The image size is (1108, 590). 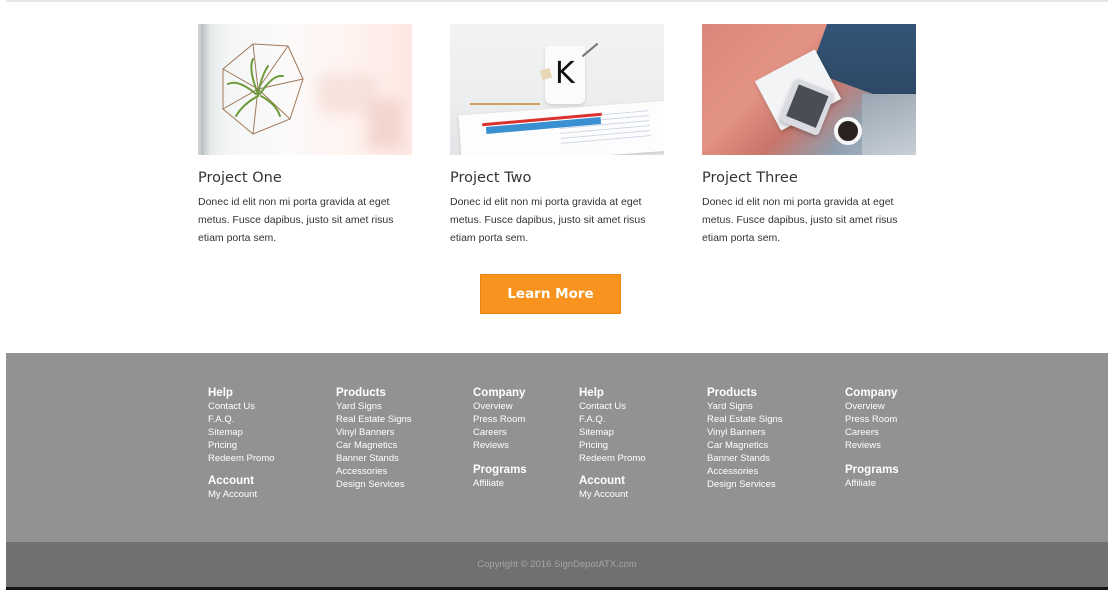 I want to click on project-title: Project One, so click(x=240, y=178).